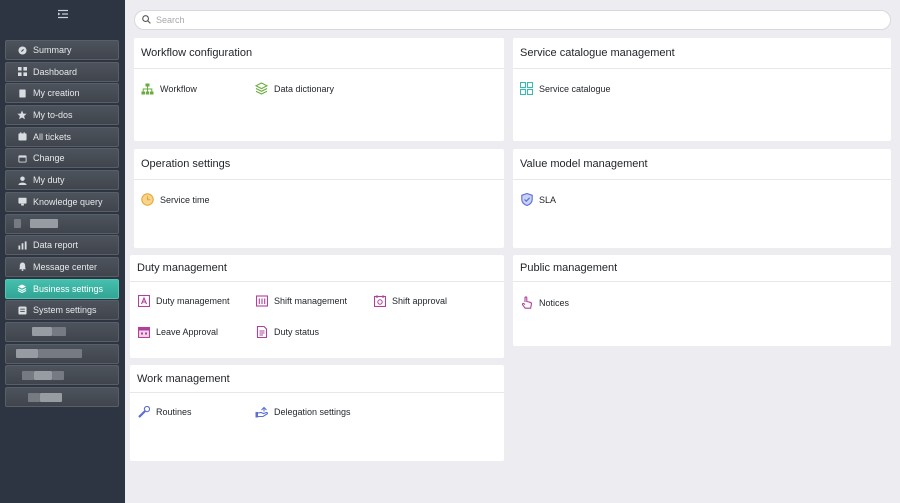 The height and width of the screenshot is (503, 900). What do you see at coordinates (22, 115) in the screenshot?
I see `star-icon` at bounding box center [22, 115].